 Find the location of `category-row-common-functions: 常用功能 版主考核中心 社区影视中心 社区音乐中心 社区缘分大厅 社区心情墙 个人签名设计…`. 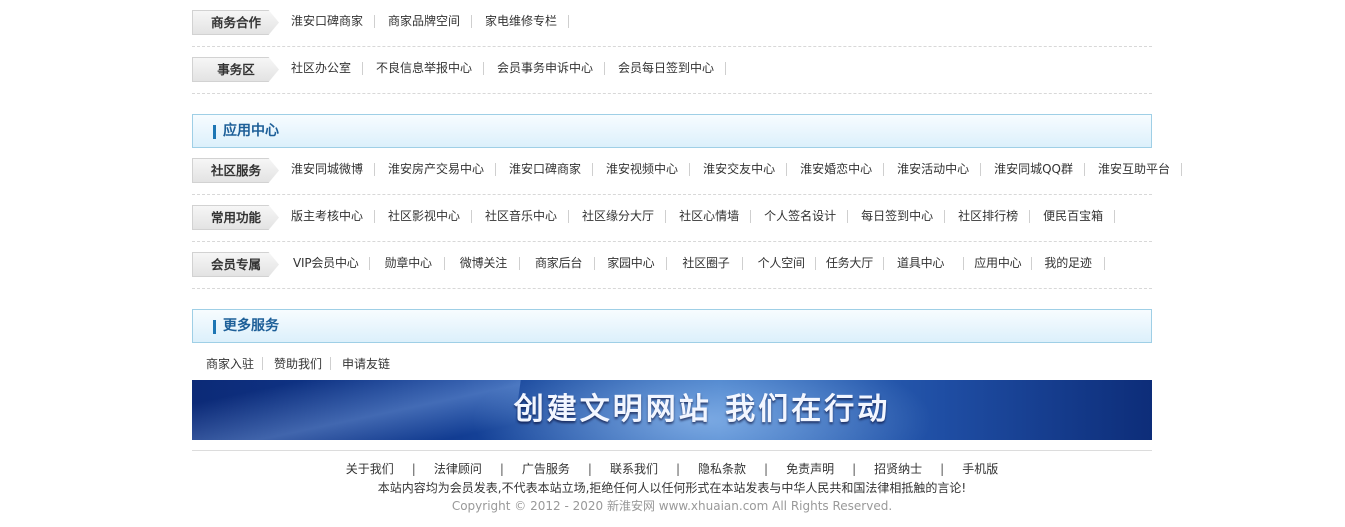

category-row-common-functions: 常用功能 版主考核中心 社区影视中心 社区音乐中心 社区缘分大厅 社区心情墙 个人签名设计… is located at coordinates (672, 218).